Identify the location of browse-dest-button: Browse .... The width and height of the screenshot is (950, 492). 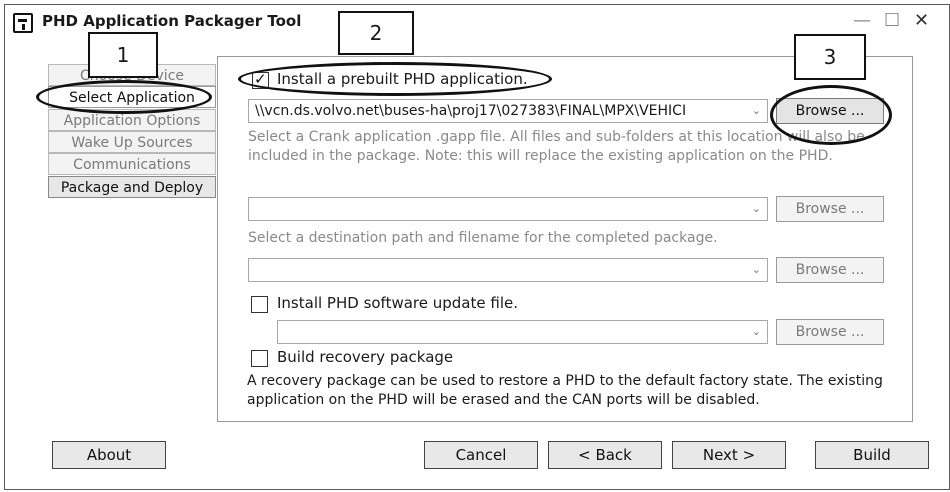
(830, 209).